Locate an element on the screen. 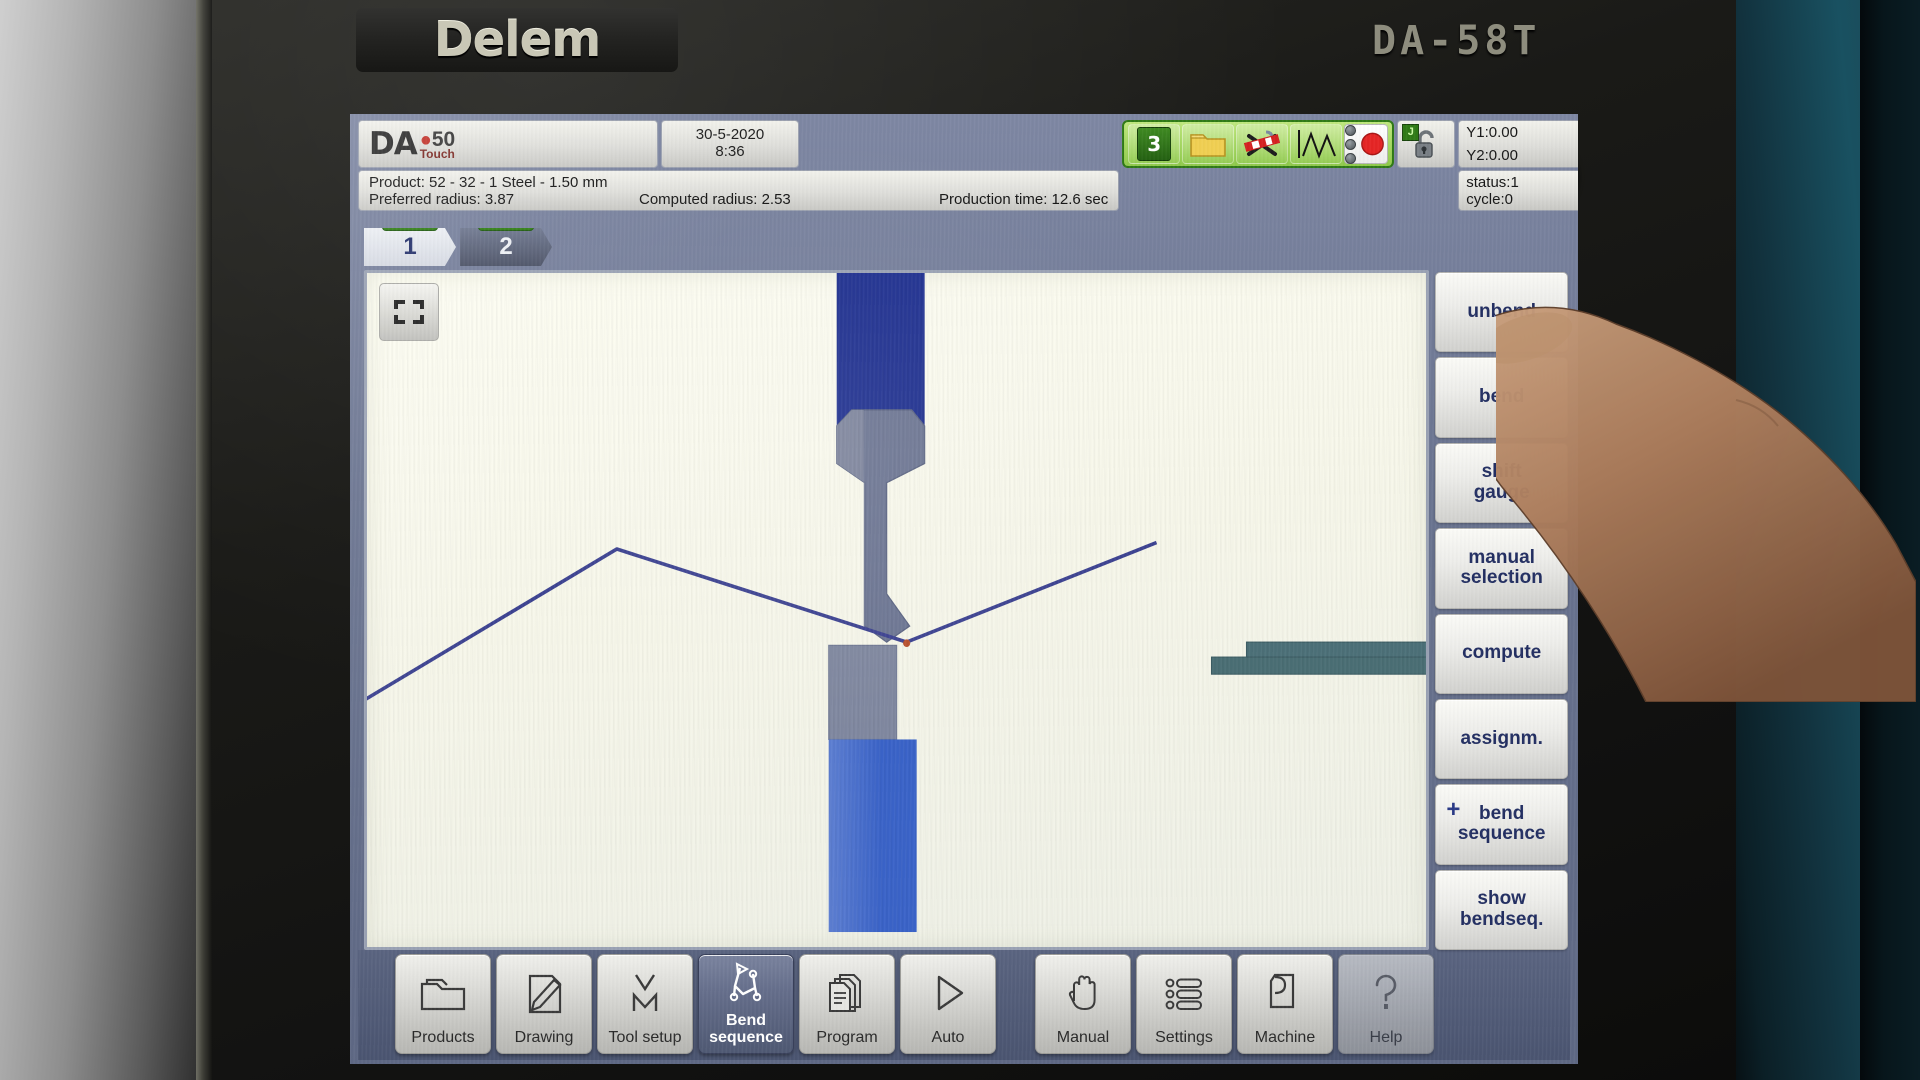 The height and width of the screenshot is (1080, 1920). time-text: 8:36 is located at coordinates (730, 151).